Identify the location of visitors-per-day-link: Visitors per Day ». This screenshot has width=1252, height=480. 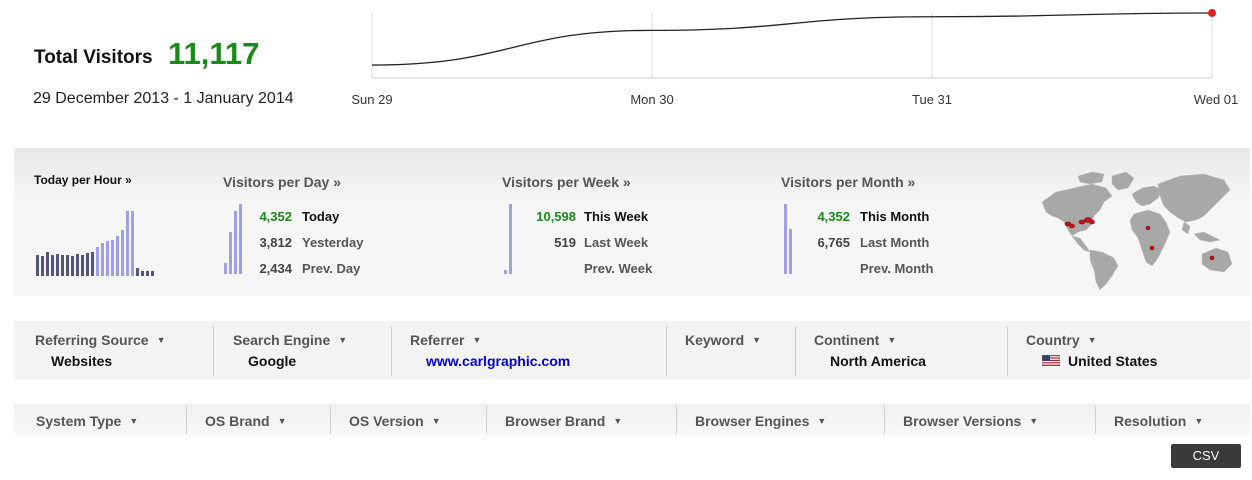
(282, 182).